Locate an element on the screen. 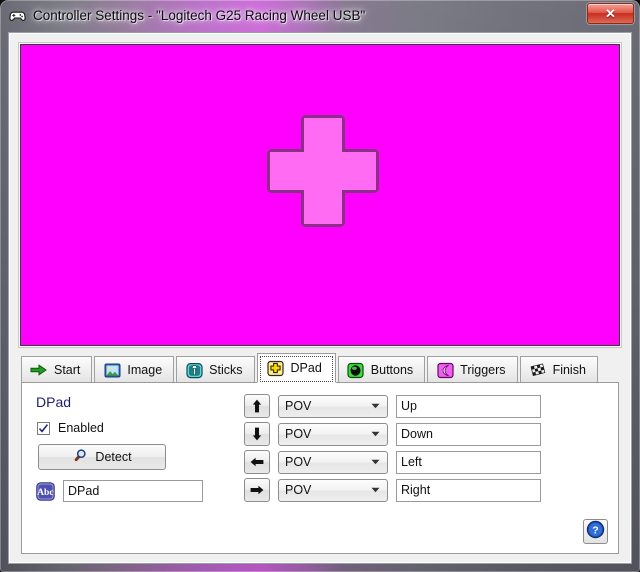 This screenshot has height=572, width=640. dpad-cross-inner-horizontal is located at coordinates (323, 171).